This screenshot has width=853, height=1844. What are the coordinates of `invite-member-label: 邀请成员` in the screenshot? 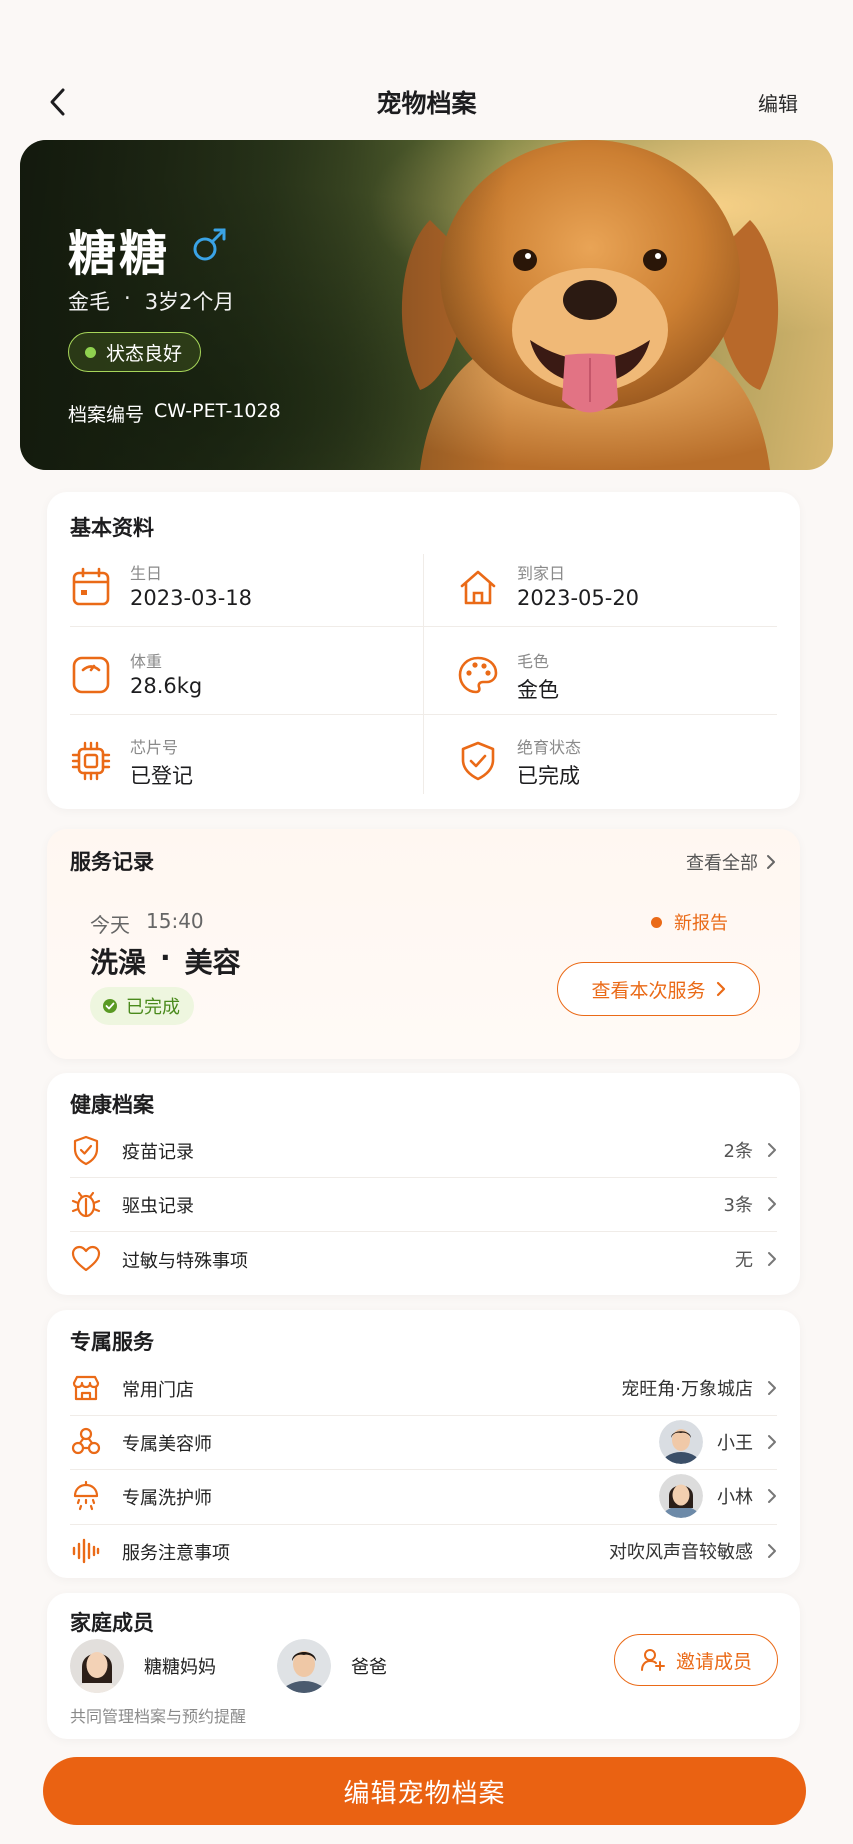 It's located at (713, 1661).